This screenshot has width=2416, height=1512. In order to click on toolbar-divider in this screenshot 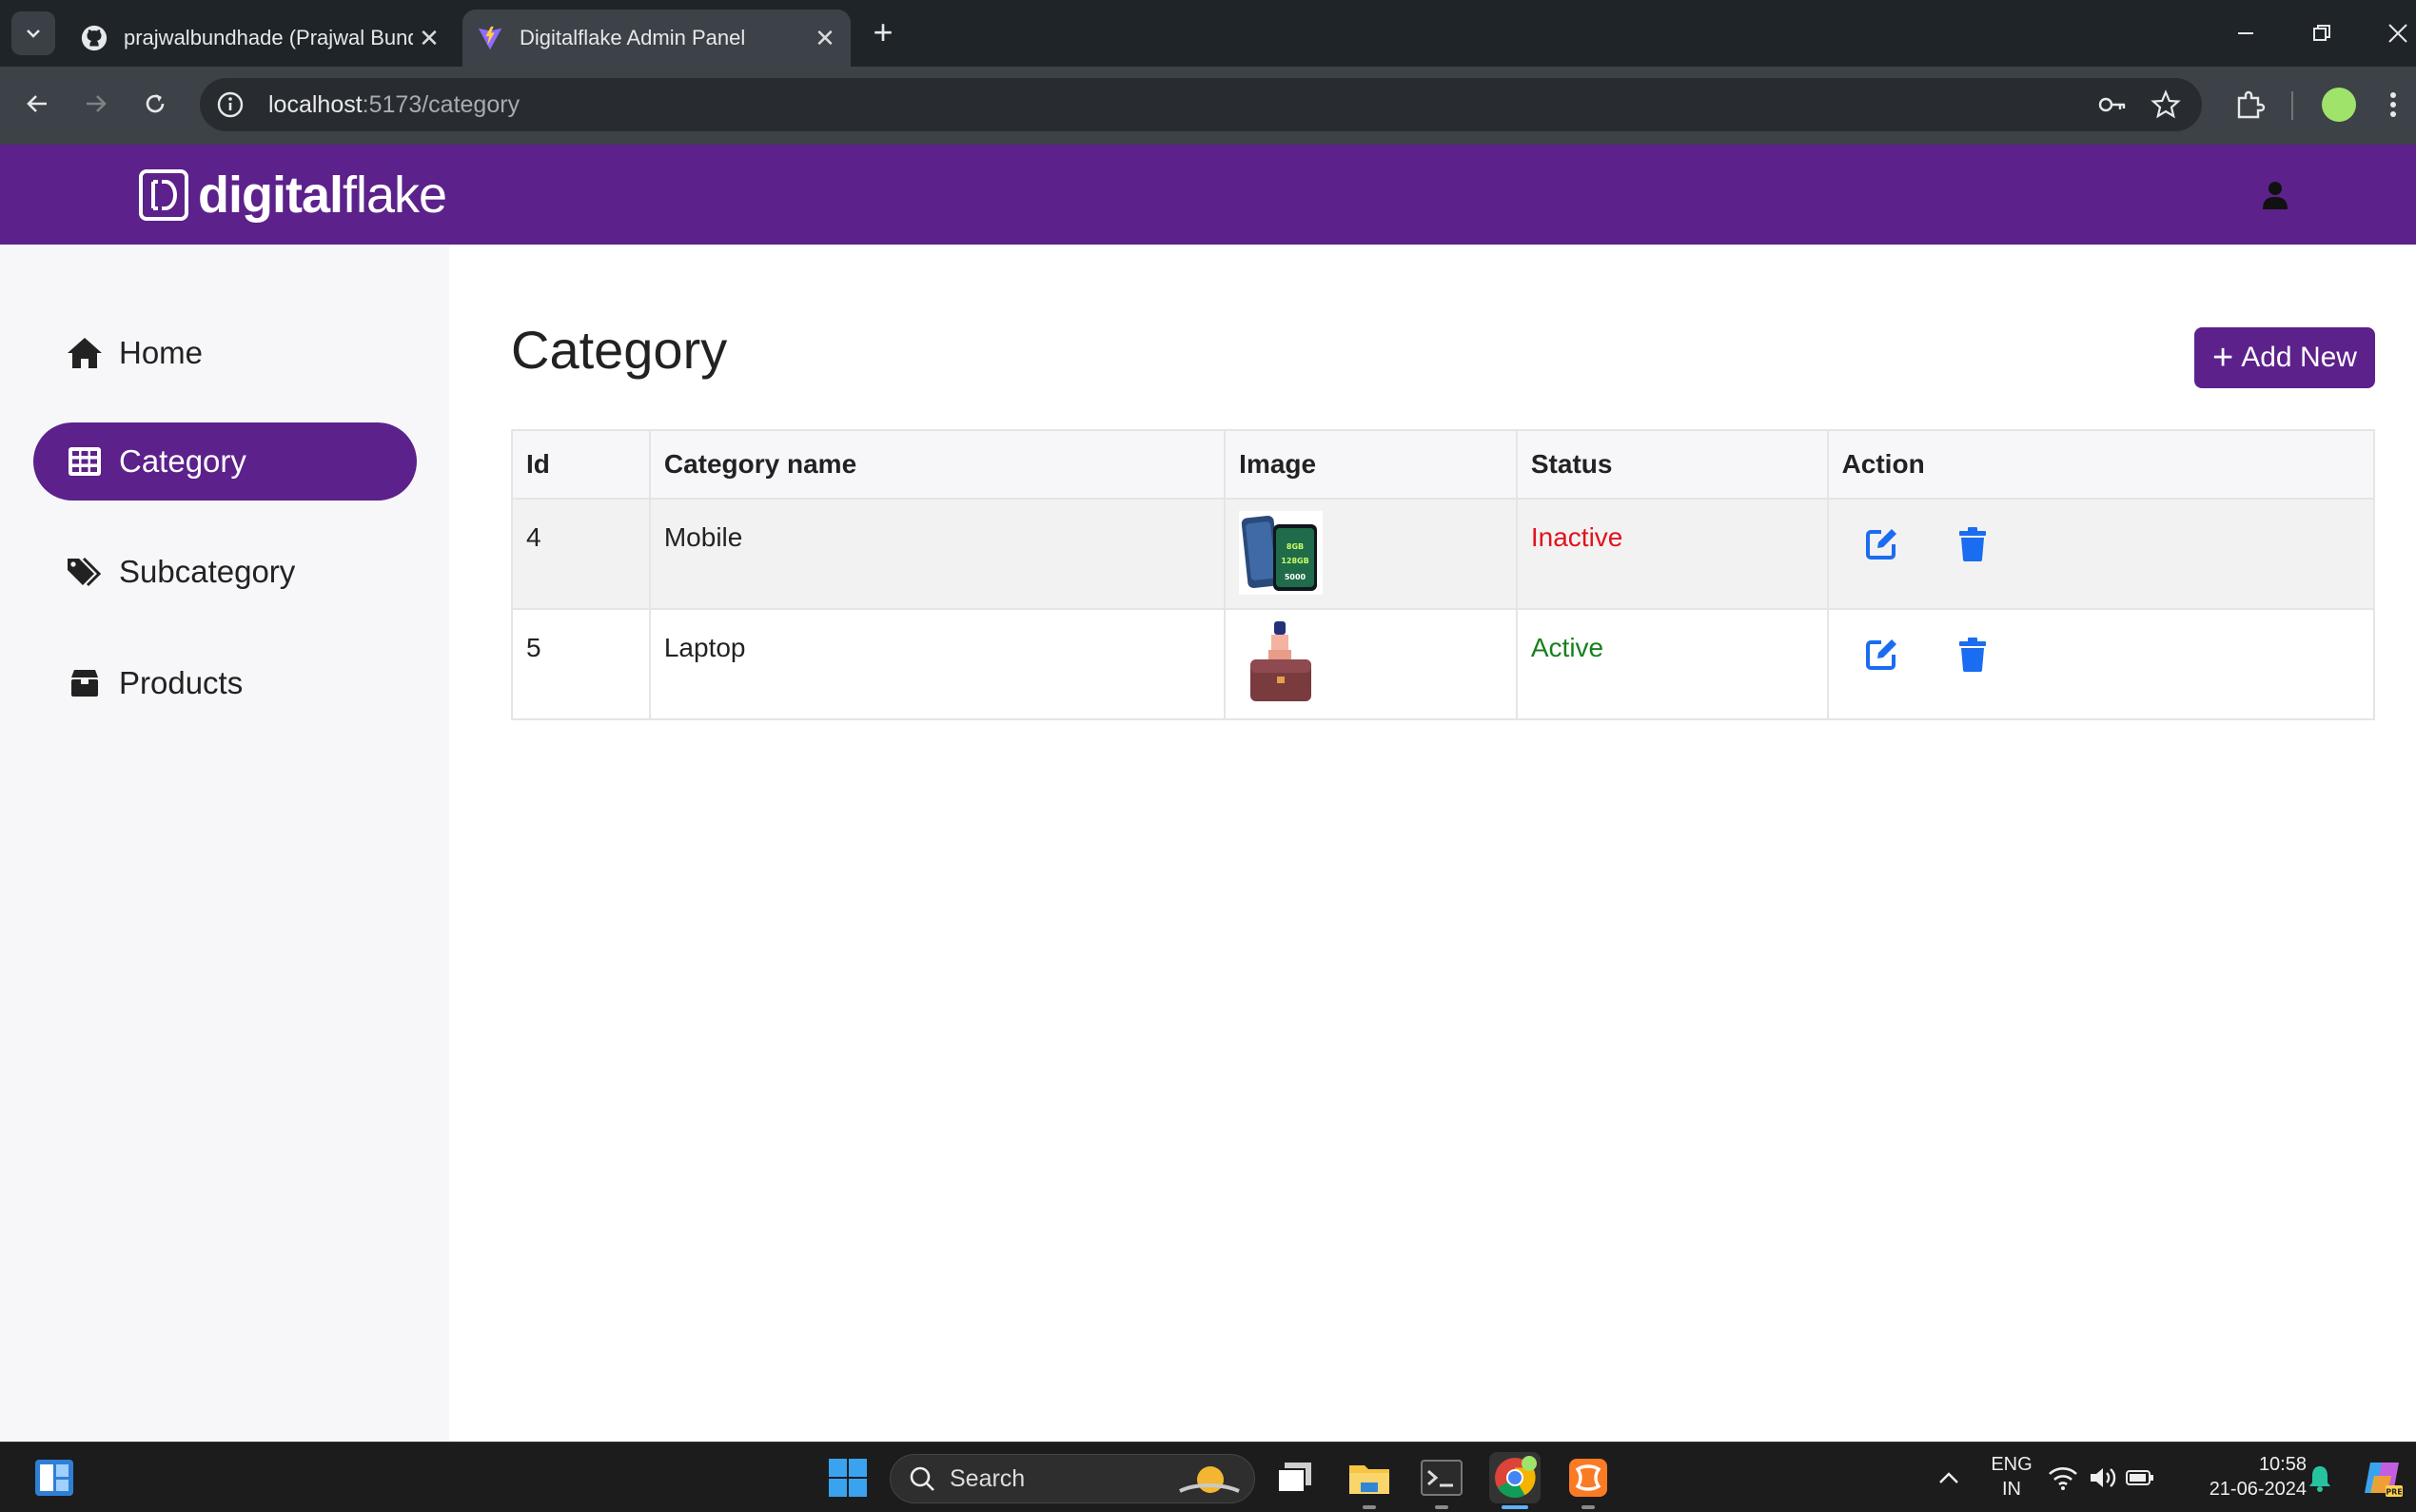, I will do `click(2292, 105)`.